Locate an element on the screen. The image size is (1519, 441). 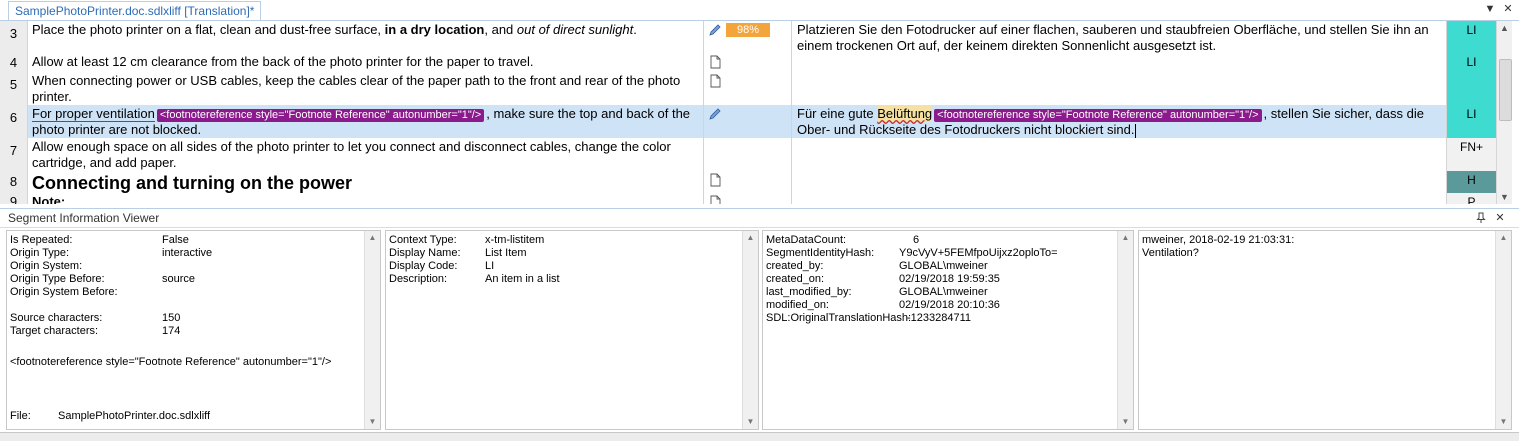
source-text: For proper ventilation is located at coordinates (93, 114).